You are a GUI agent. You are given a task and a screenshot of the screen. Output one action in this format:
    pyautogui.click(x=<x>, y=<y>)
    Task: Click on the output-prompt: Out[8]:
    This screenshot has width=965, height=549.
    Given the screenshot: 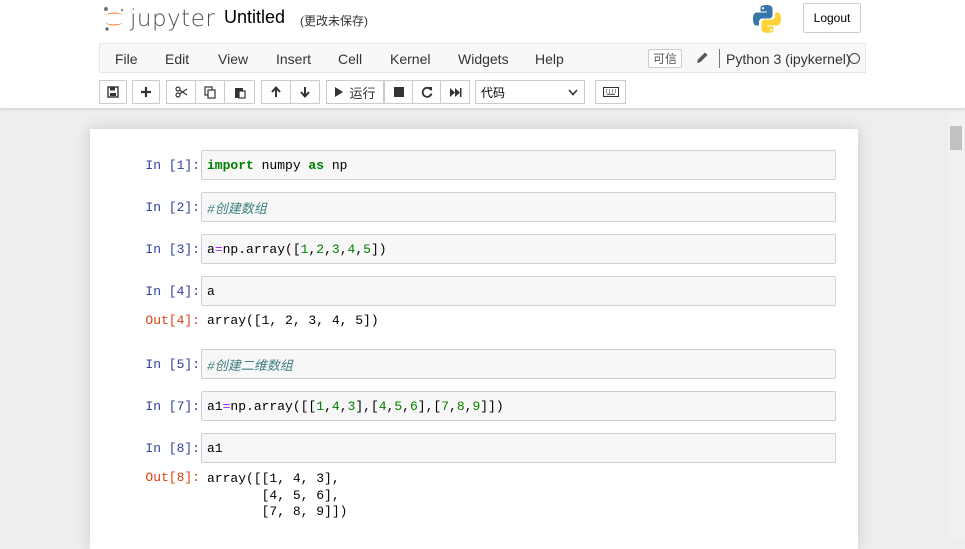 What is the action you would take?
    pyautogui.click(x=172, y=477)
    